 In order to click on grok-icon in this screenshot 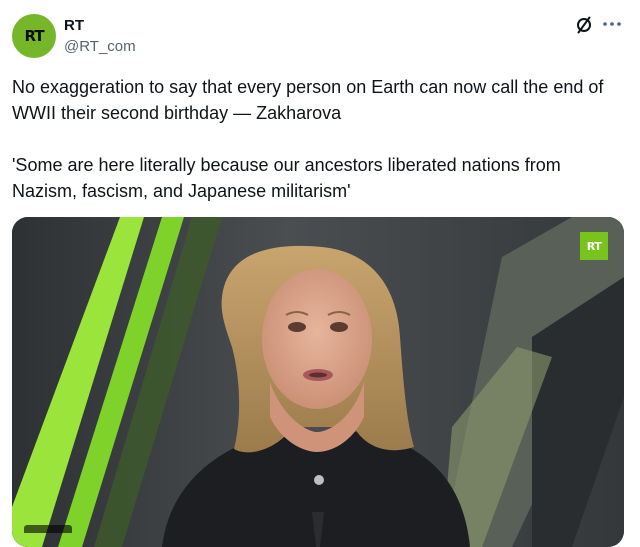, I will do `click(584, 25)`.